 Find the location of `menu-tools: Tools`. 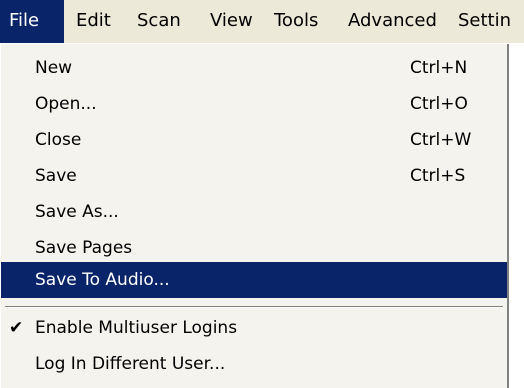

menu-tools: Tools is located at coordinates (296, 21).